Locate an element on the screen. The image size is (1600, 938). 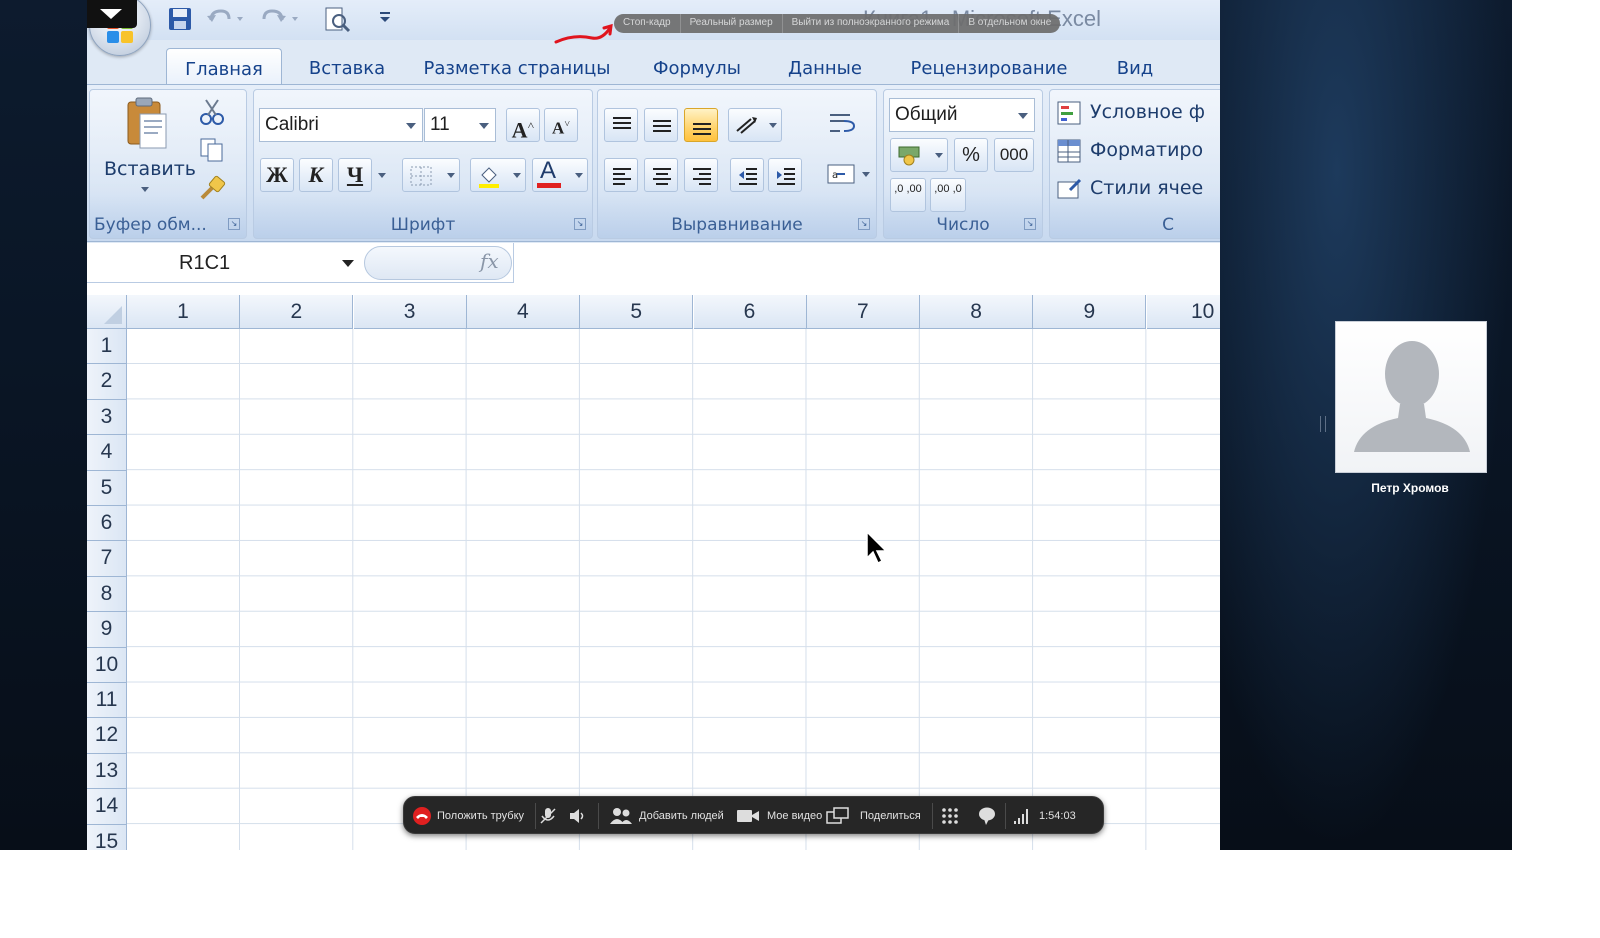
align-middle-button is located at coordinates (661, 125).